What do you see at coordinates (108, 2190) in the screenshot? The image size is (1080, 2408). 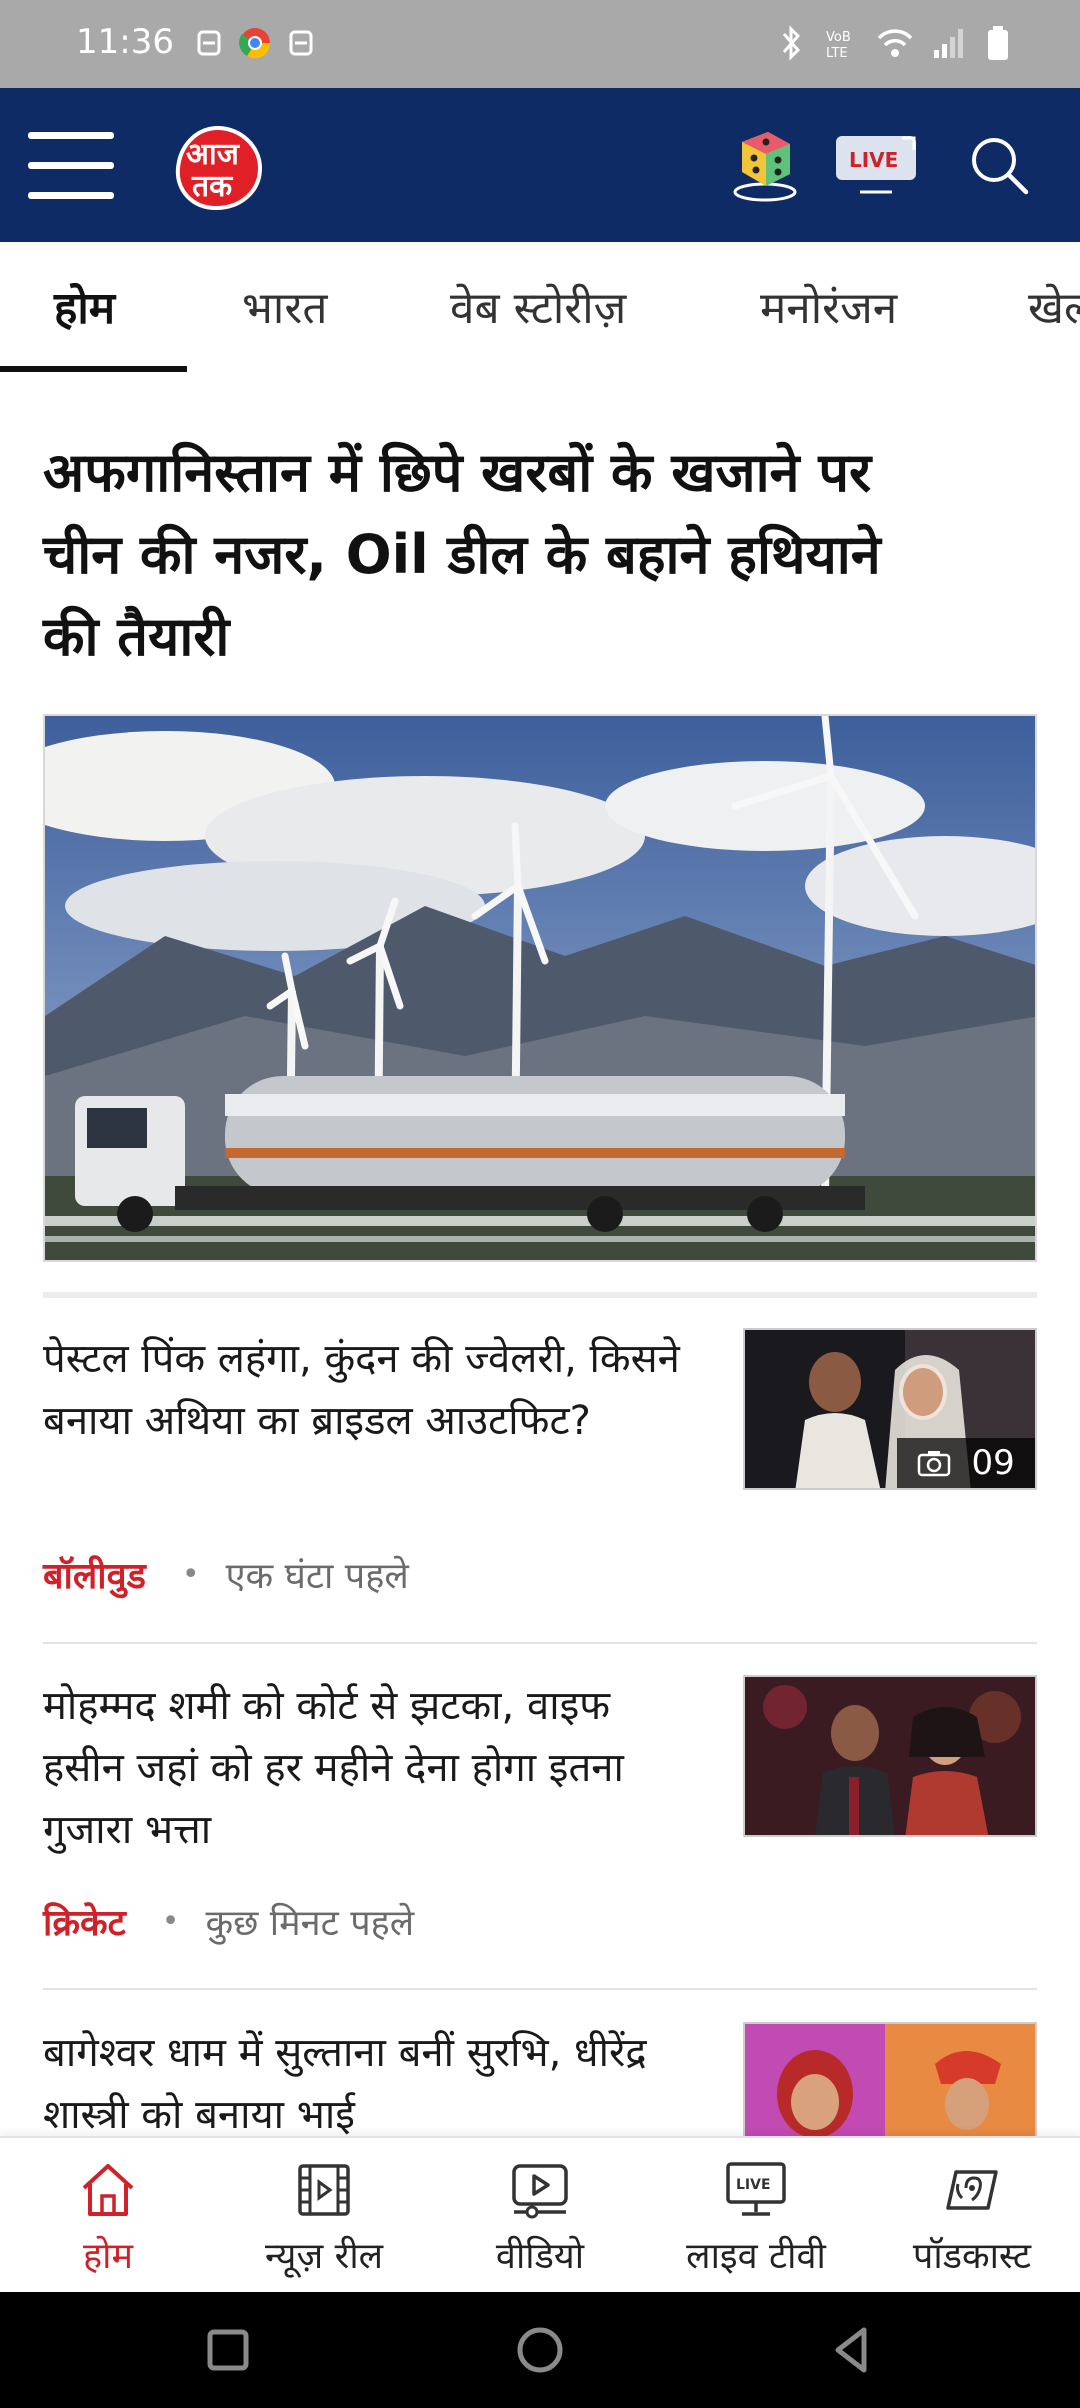 I see `home-icon` at bounding box center [108, 2190].